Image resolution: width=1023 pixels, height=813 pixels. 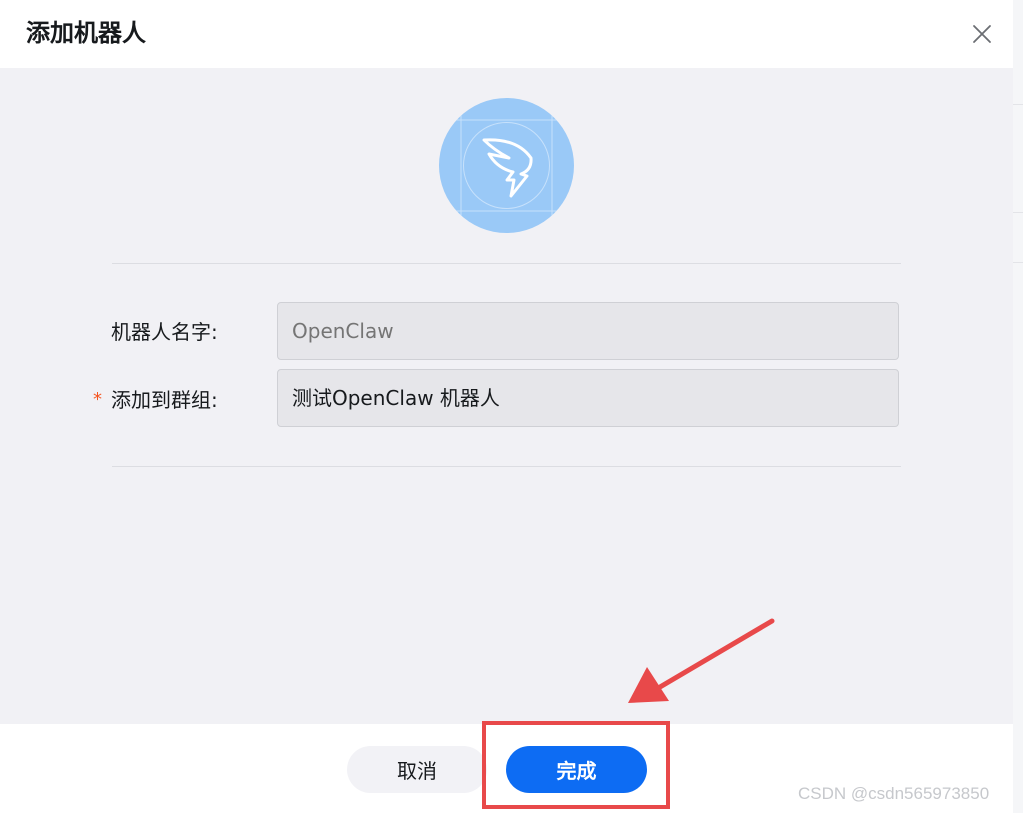 I want to click on add-to-group-label: 添加到群组:, so click(x=164, y=400).